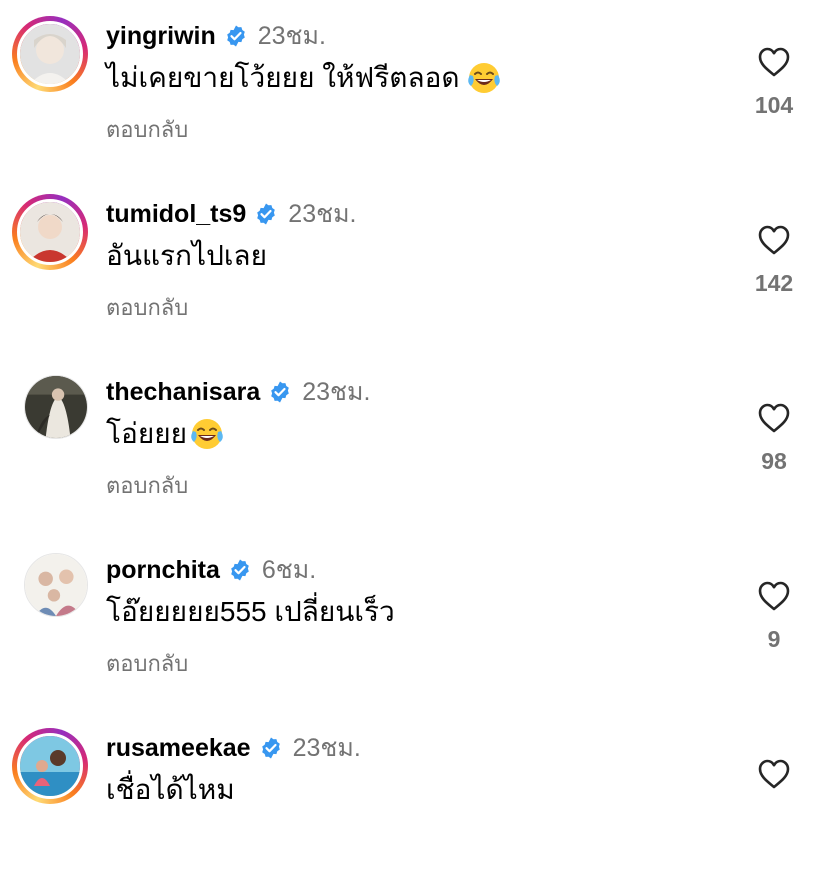 The height and width of the screenshot is (890, 828). I want to click on like-column: 9, so click(774, 616).